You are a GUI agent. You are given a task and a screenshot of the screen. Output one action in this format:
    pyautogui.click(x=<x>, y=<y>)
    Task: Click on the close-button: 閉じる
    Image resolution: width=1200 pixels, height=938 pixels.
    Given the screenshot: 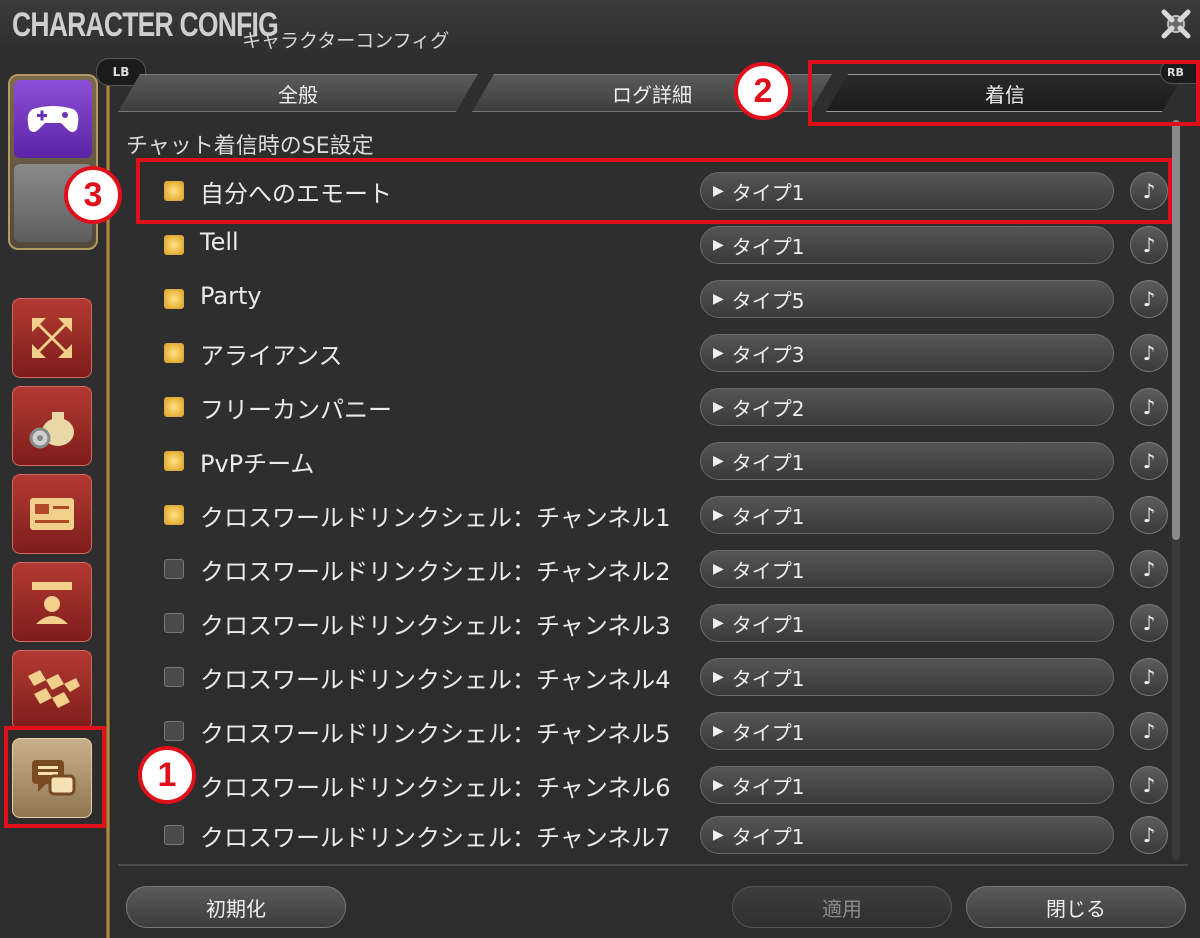 What is the action you would take?
    pyautogui.click(x=1076, y=907)
    